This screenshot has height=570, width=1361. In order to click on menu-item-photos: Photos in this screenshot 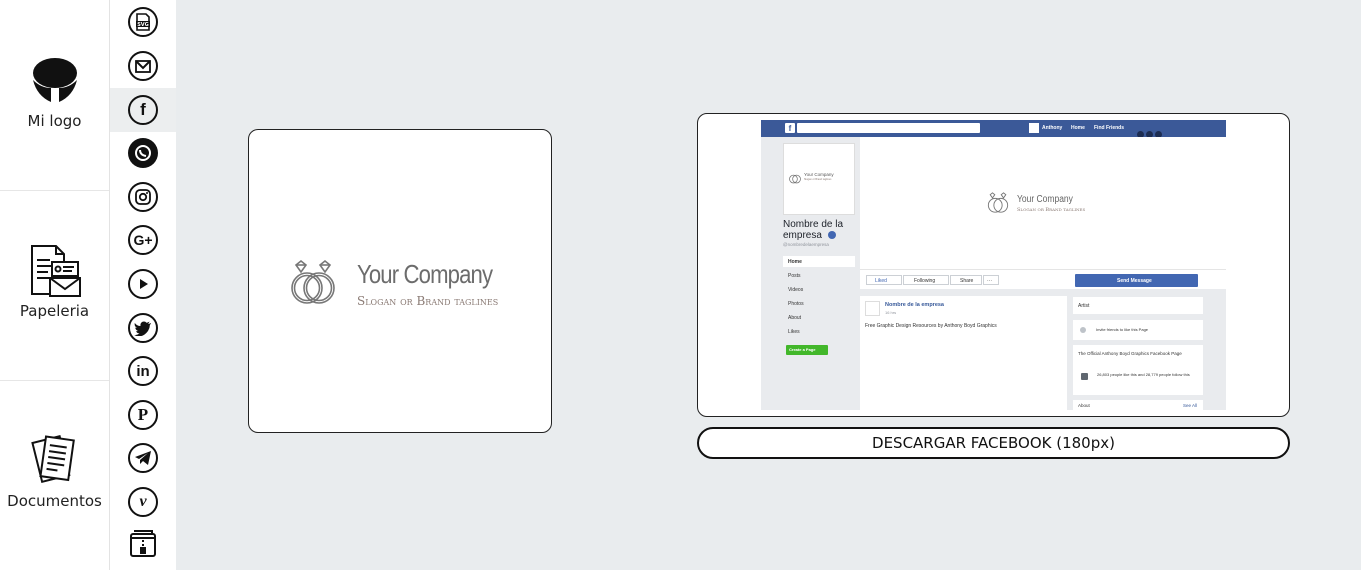, I will do `click(796, 304)`.